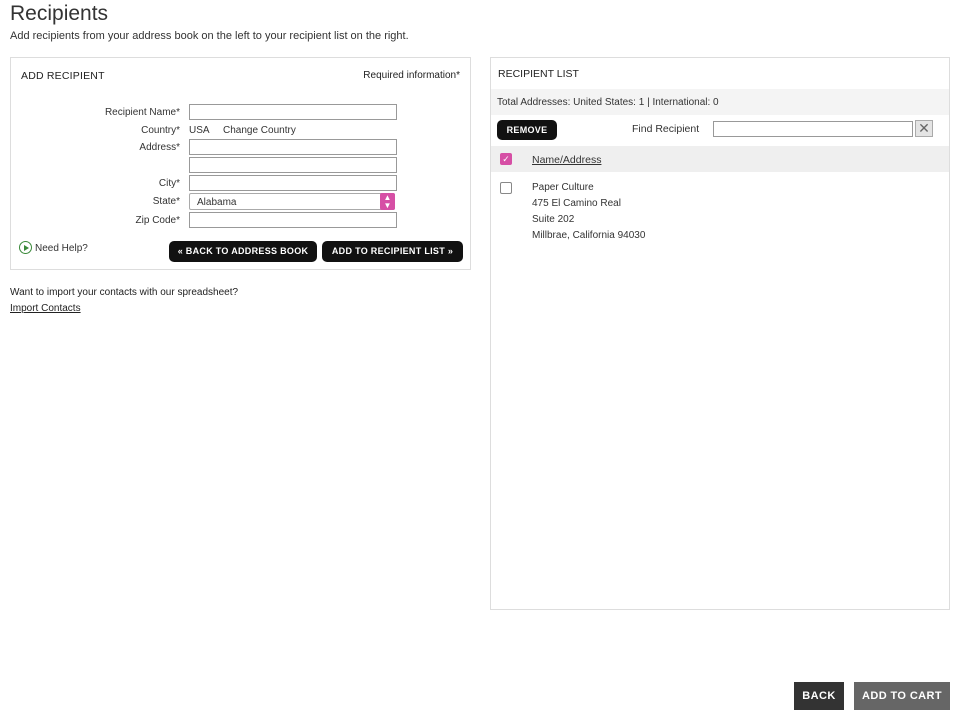  What do you see at coordinates (199, 130) in the screenshot?
I see `country-value: USA` at bounding box center [199, 130].